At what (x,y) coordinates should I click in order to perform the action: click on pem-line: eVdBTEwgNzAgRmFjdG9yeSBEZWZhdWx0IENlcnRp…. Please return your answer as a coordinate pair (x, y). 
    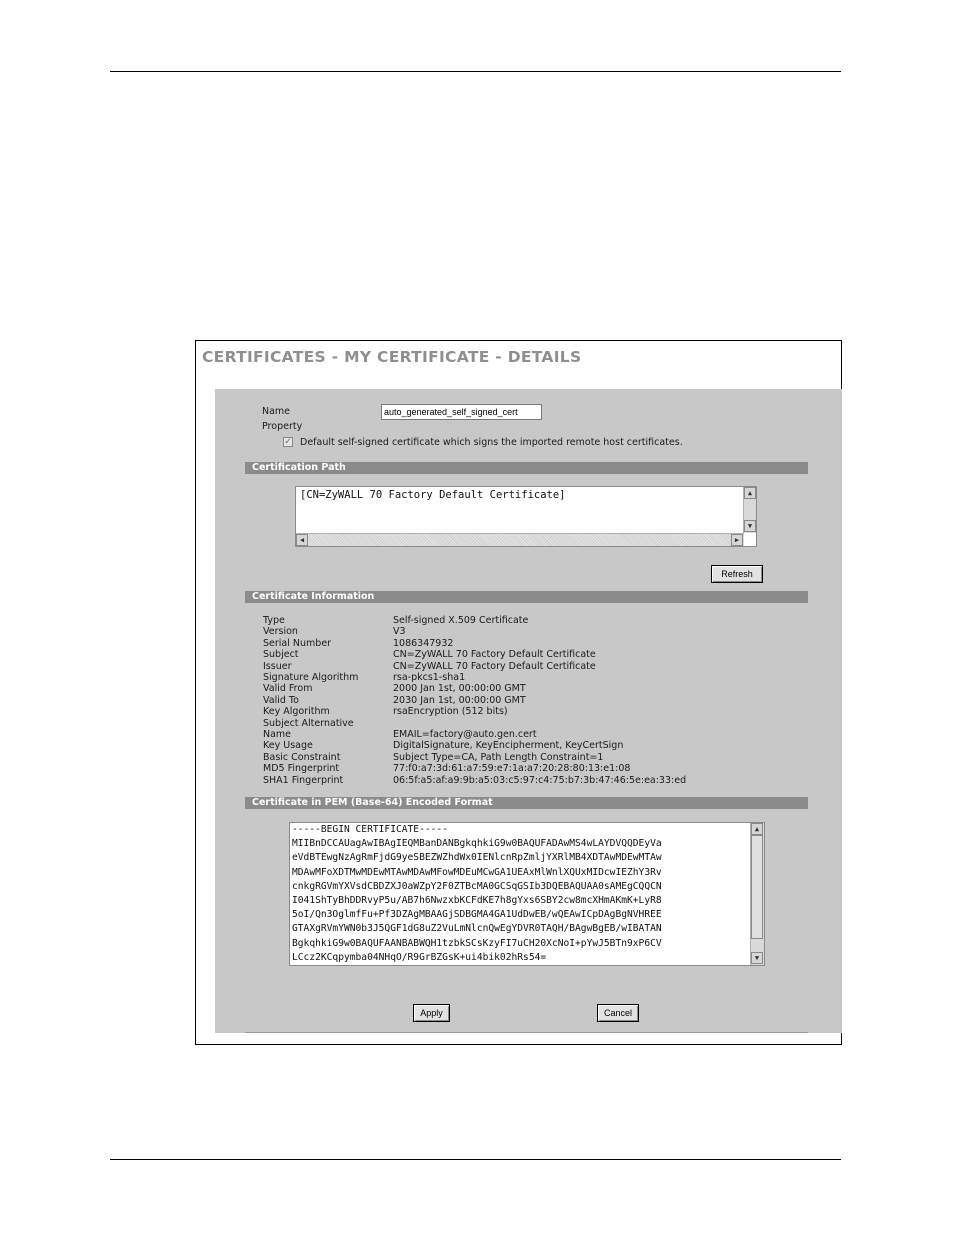
    Looking at the image, I should click on (477, 858).